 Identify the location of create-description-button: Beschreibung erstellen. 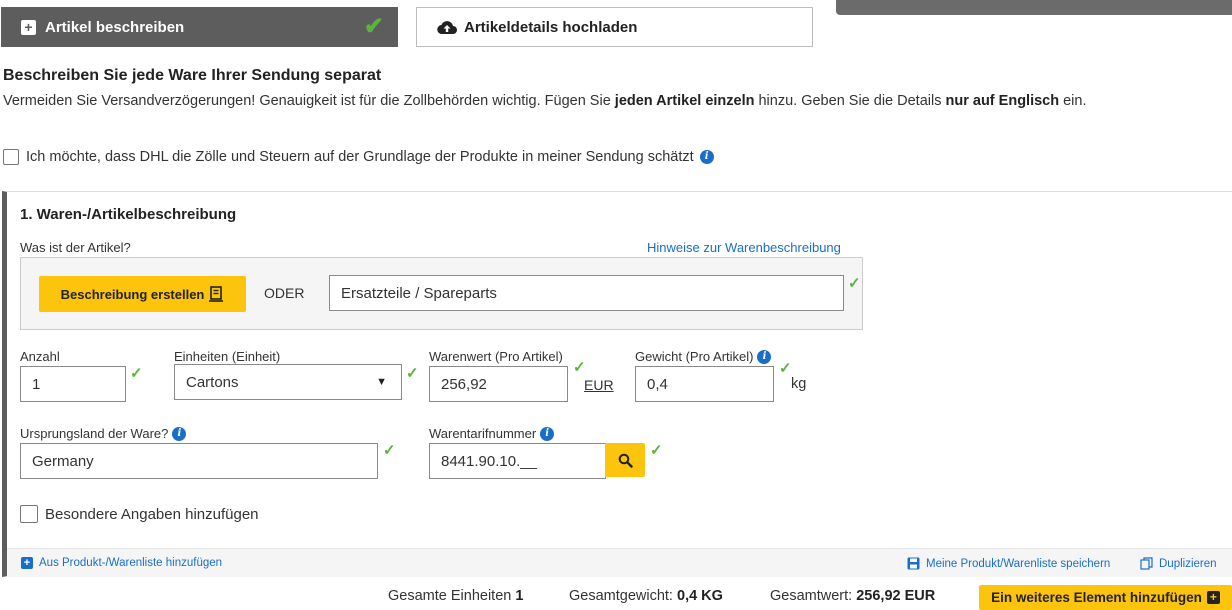
(142, 294).